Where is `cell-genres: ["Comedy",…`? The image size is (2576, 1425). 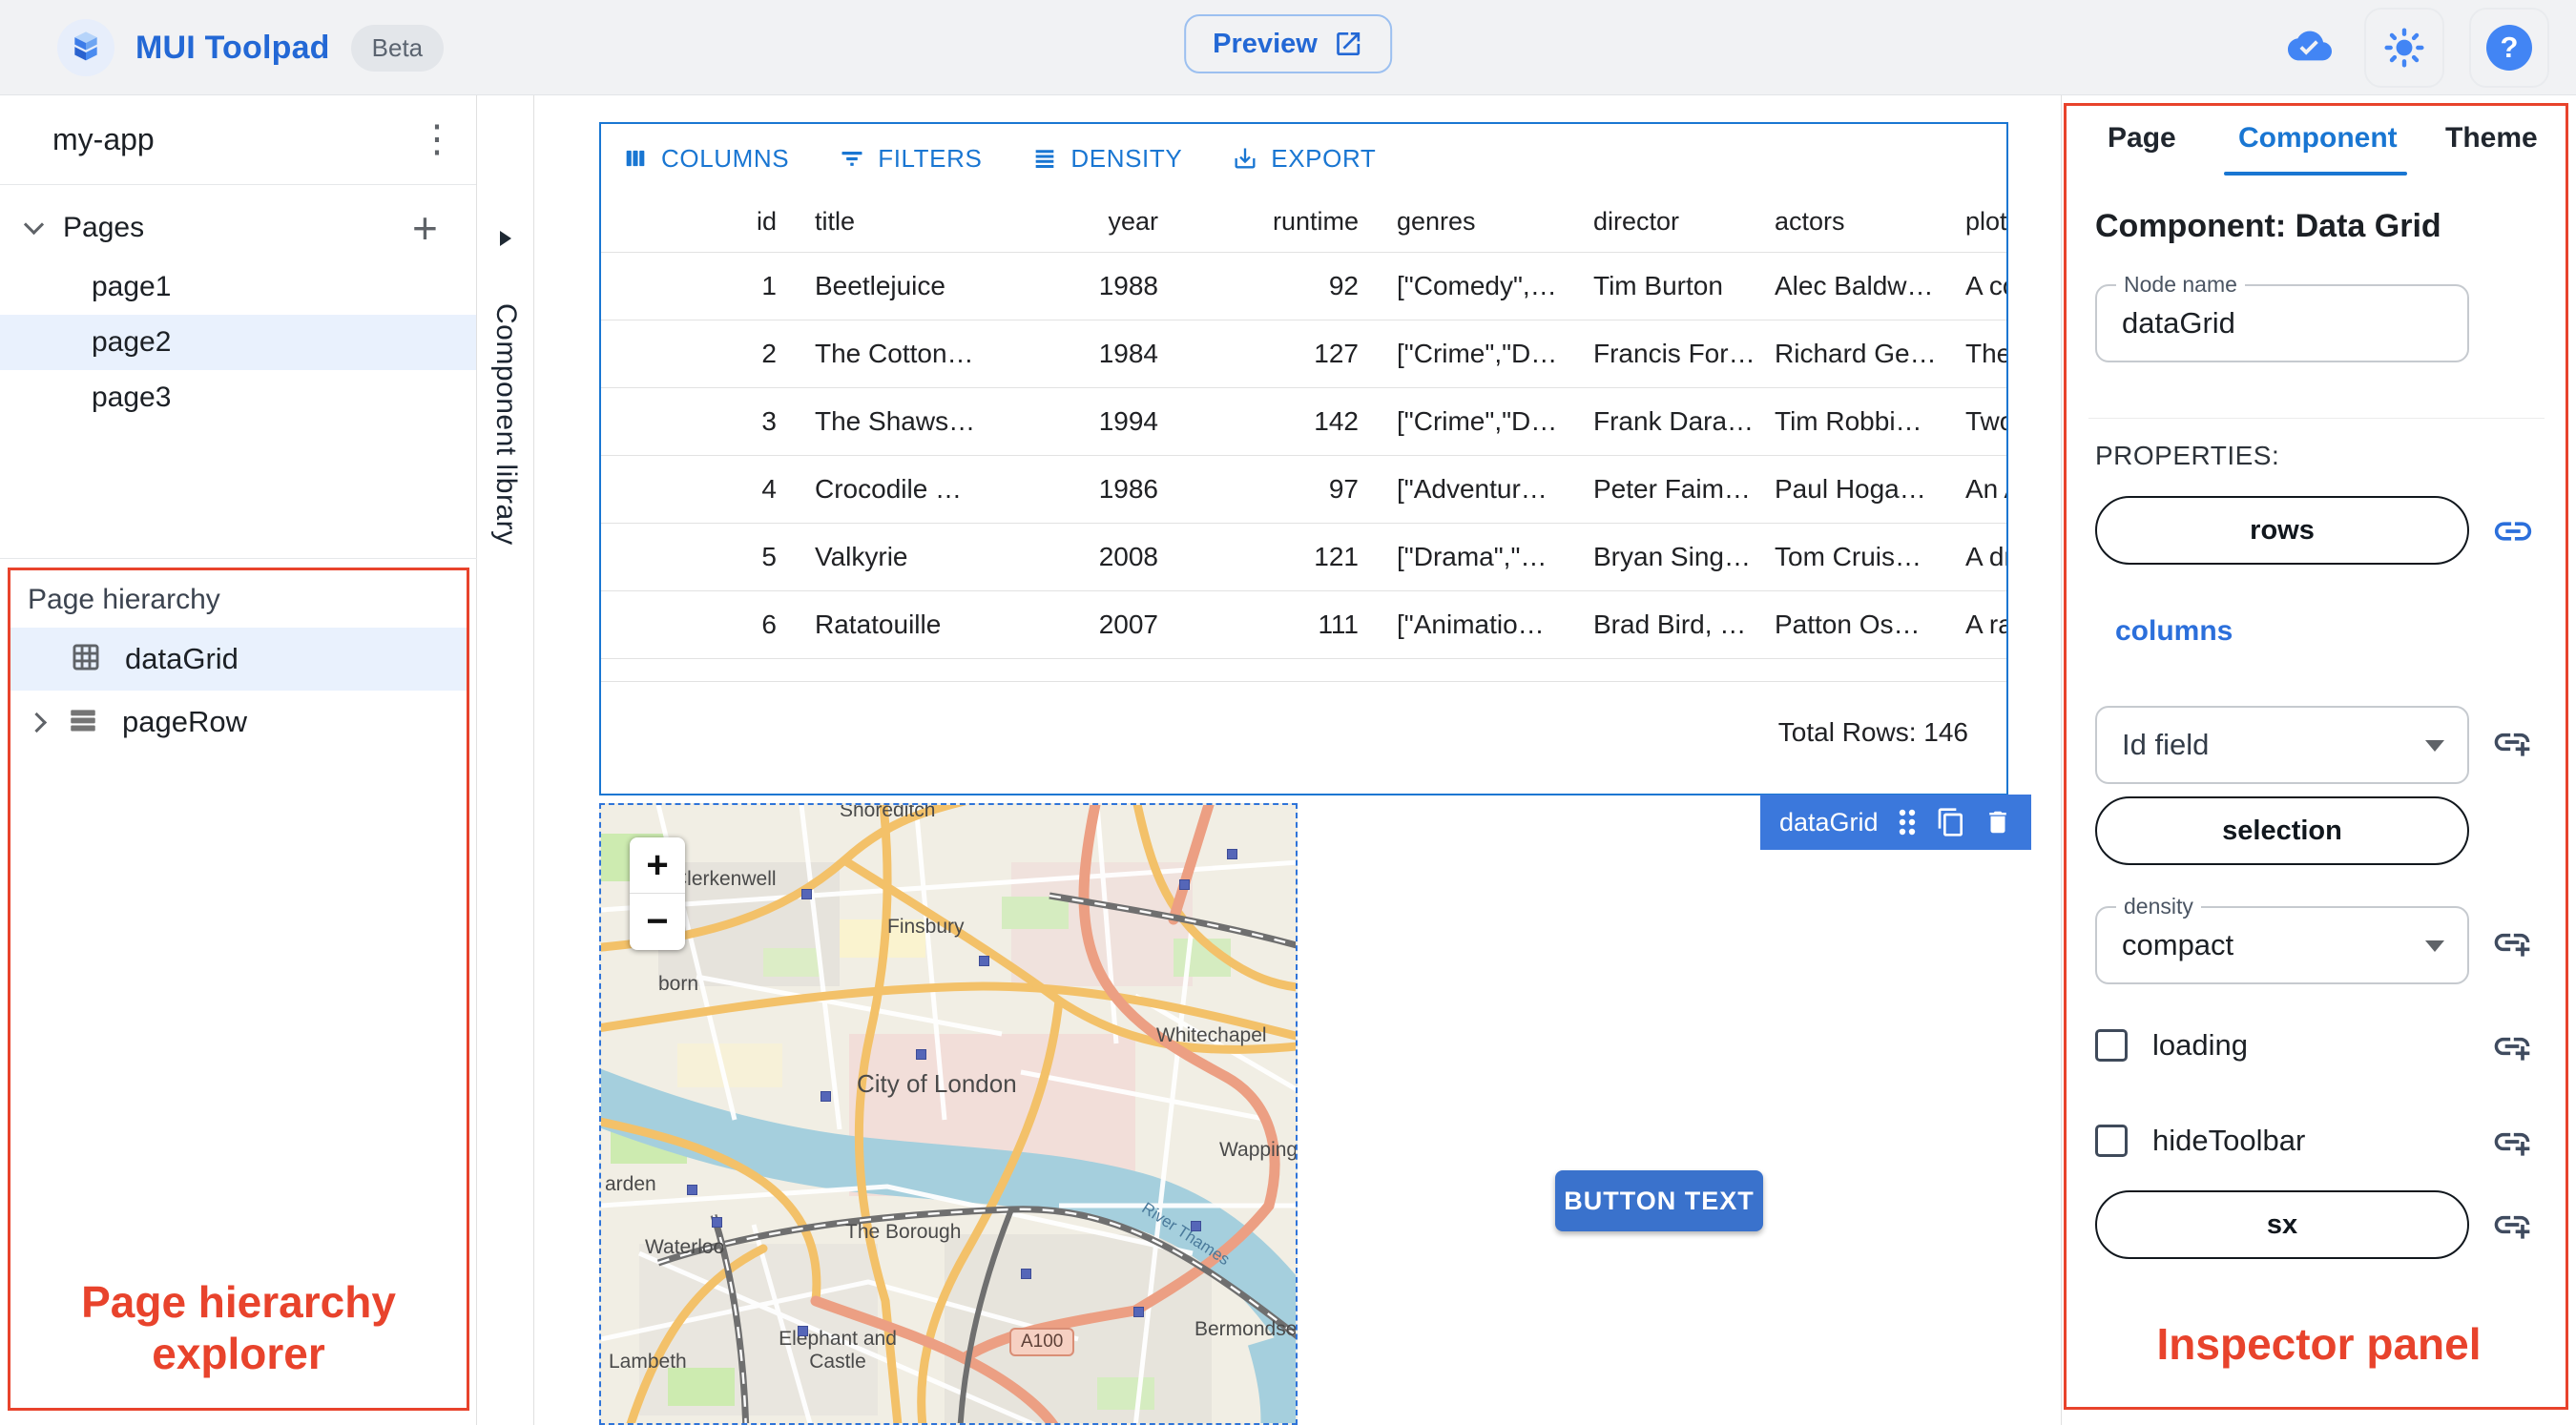 cell-genres: ["Comedy",… is located at coordinates (1476, 286).